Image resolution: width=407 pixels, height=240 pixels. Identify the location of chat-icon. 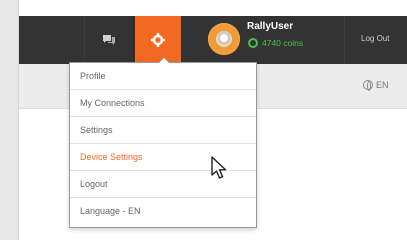
(109, 40).